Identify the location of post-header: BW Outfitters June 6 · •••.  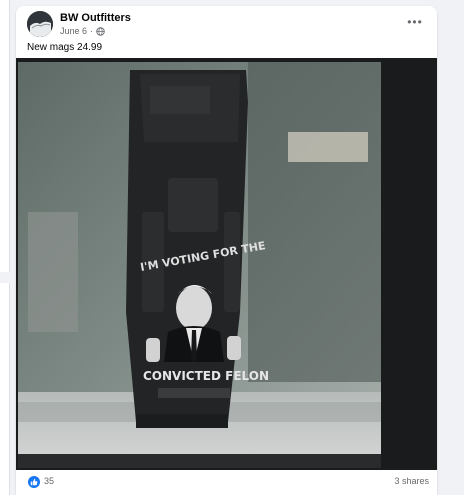
(226, 24).